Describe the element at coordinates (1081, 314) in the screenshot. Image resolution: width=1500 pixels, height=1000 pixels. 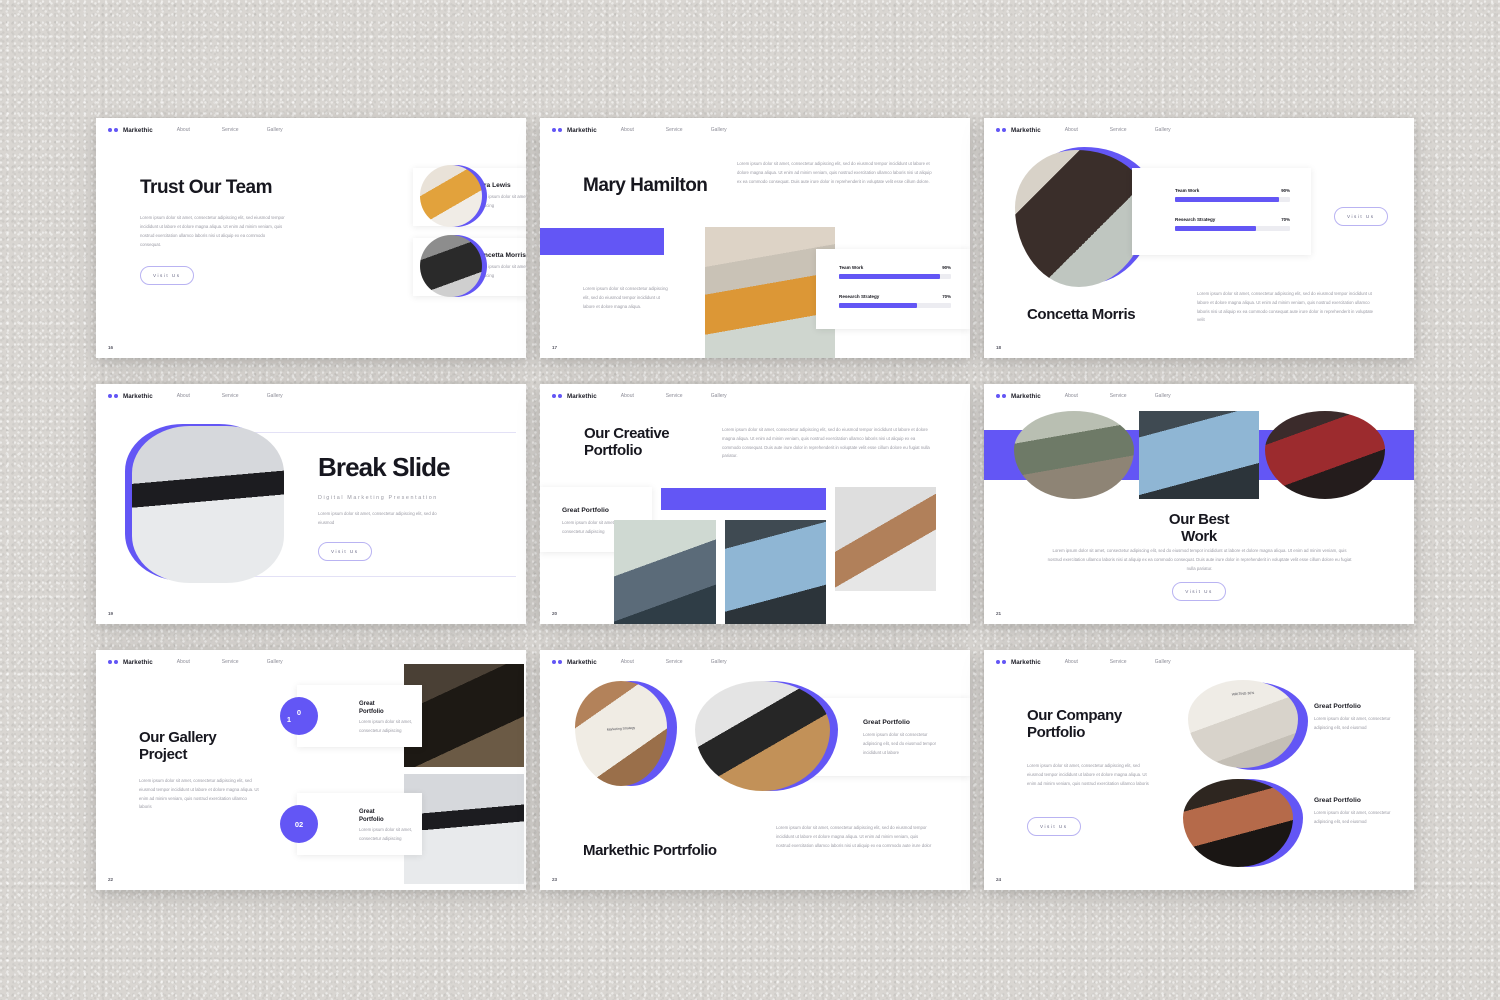
I see `page-title: Concetta Morris` at that location.